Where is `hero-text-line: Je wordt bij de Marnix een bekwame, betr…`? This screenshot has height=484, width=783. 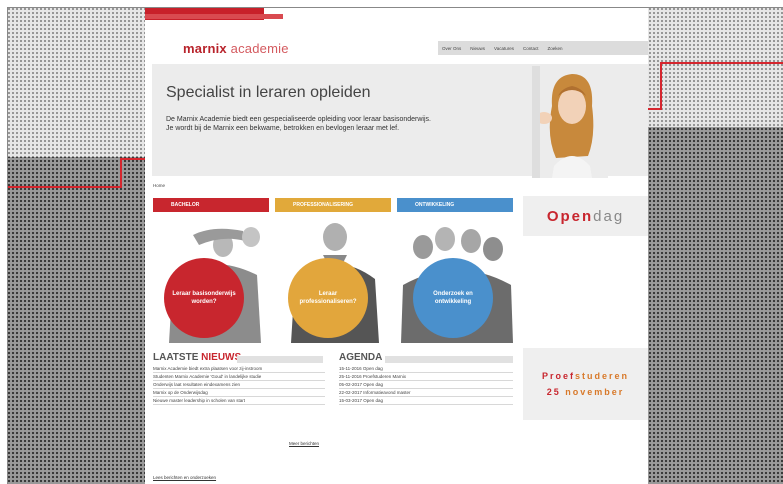 hero-text-line: Je wordt bij de Marnix een bekwame, betr… is located at coordinates (283, 128).